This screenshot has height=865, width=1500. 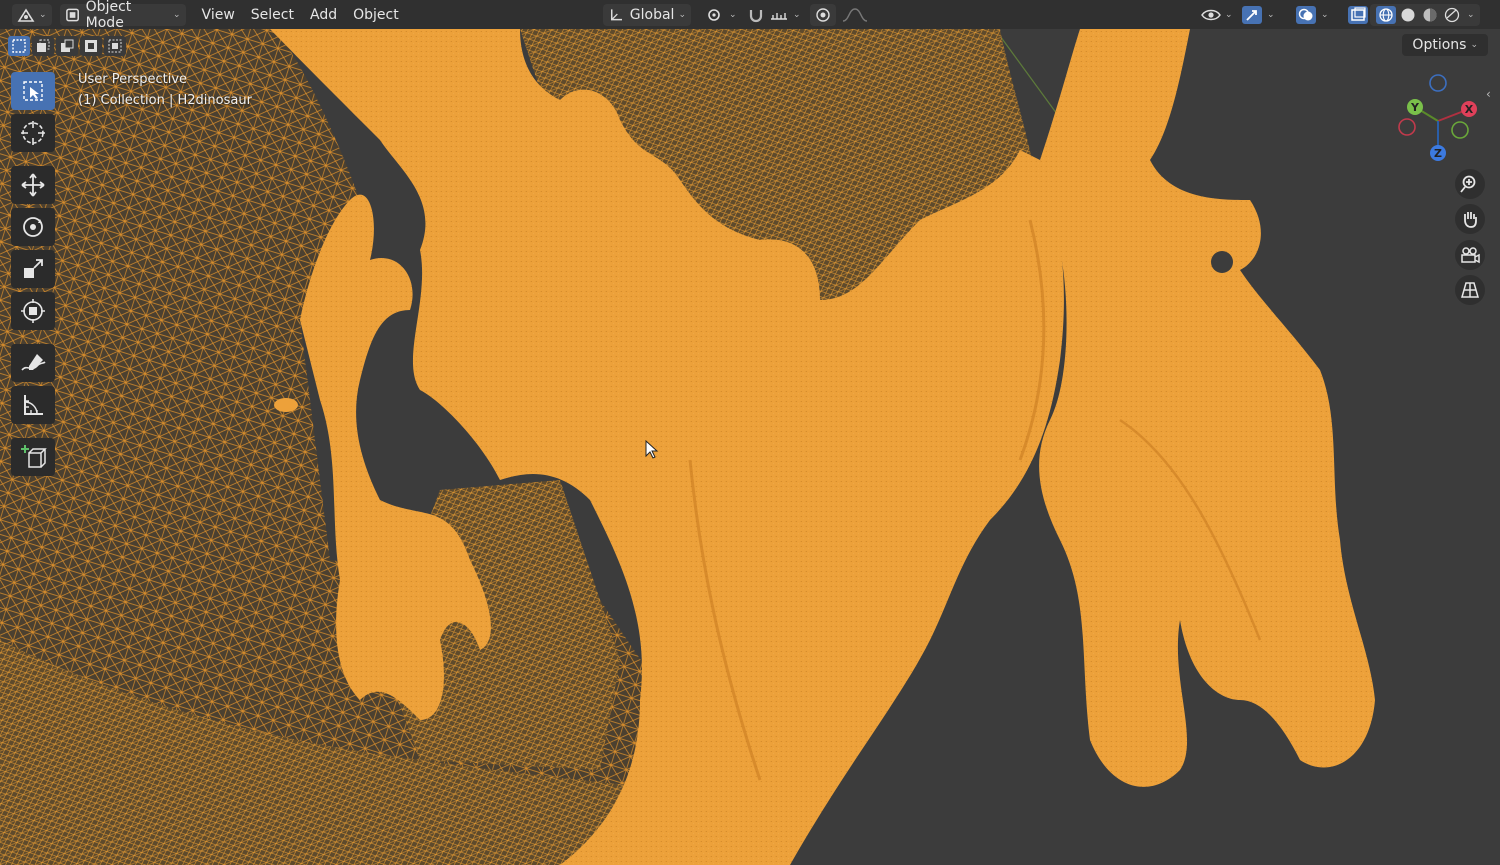 What do you see at coordinates (1222, 262) in the screenshot?
I see `leg-hole` at bounding box center [1222, 262].